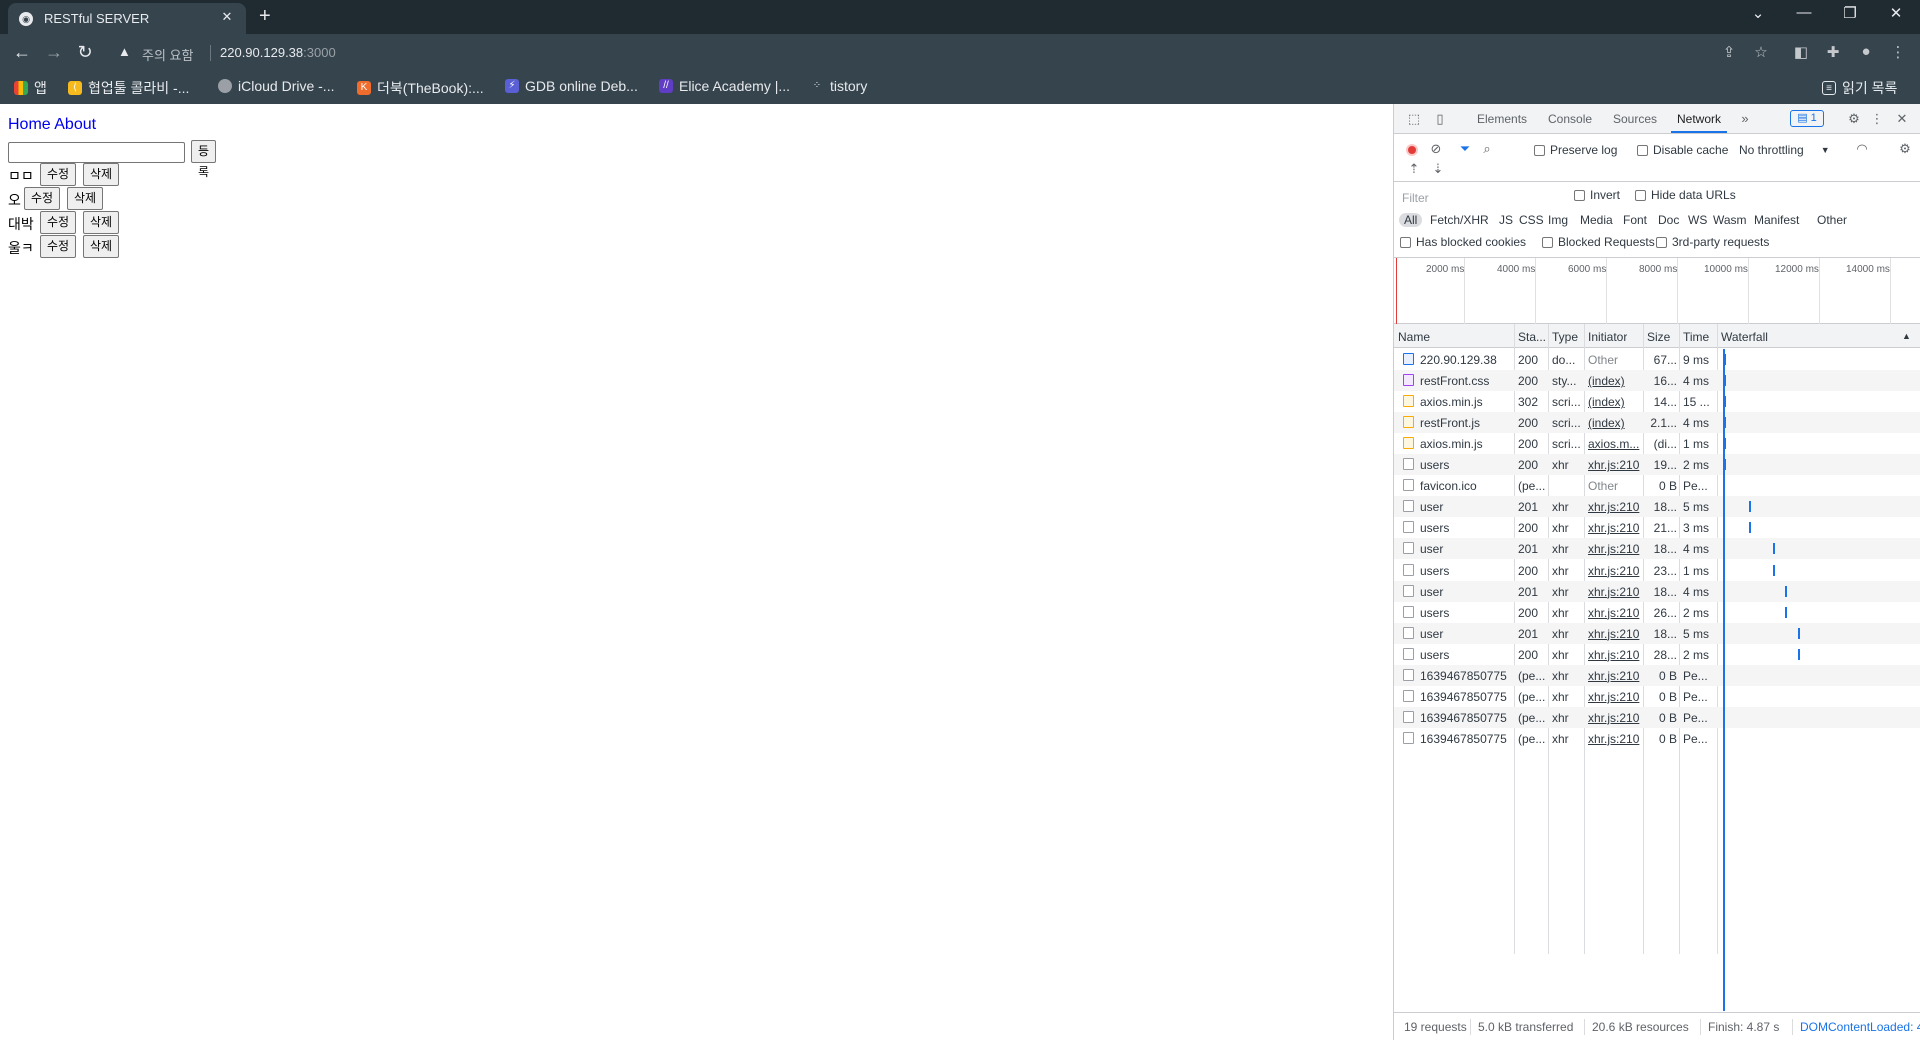 Image resolution: width=1920 pixels, height=1040 pixels. Describe the element at coordinates (1598, 242) in the screenshot. I see `blocked-requests-checkbox: Blocked Requests` at that location.